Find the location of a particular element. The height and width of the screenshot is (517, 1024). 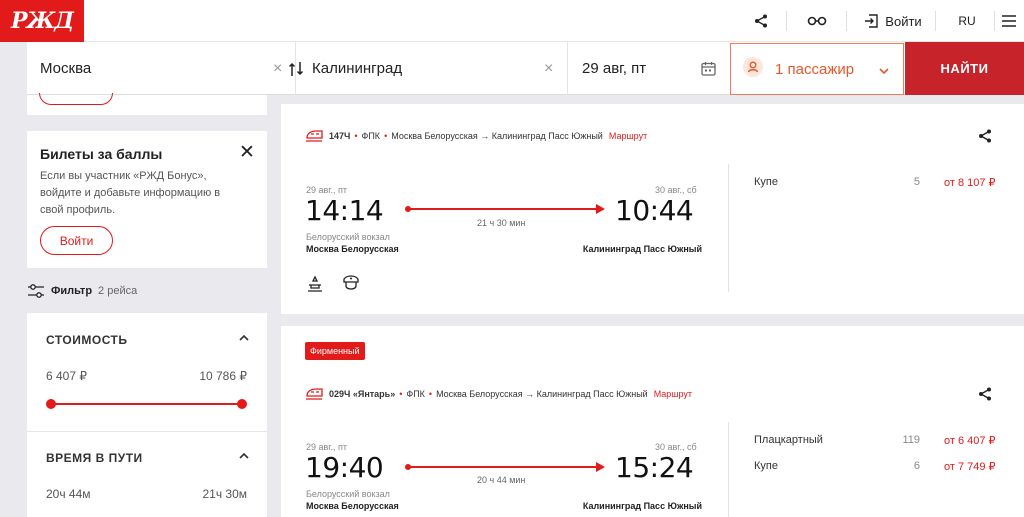

filter-toggle: Фильтр 2 рейса is located at coordinates (147, 291).